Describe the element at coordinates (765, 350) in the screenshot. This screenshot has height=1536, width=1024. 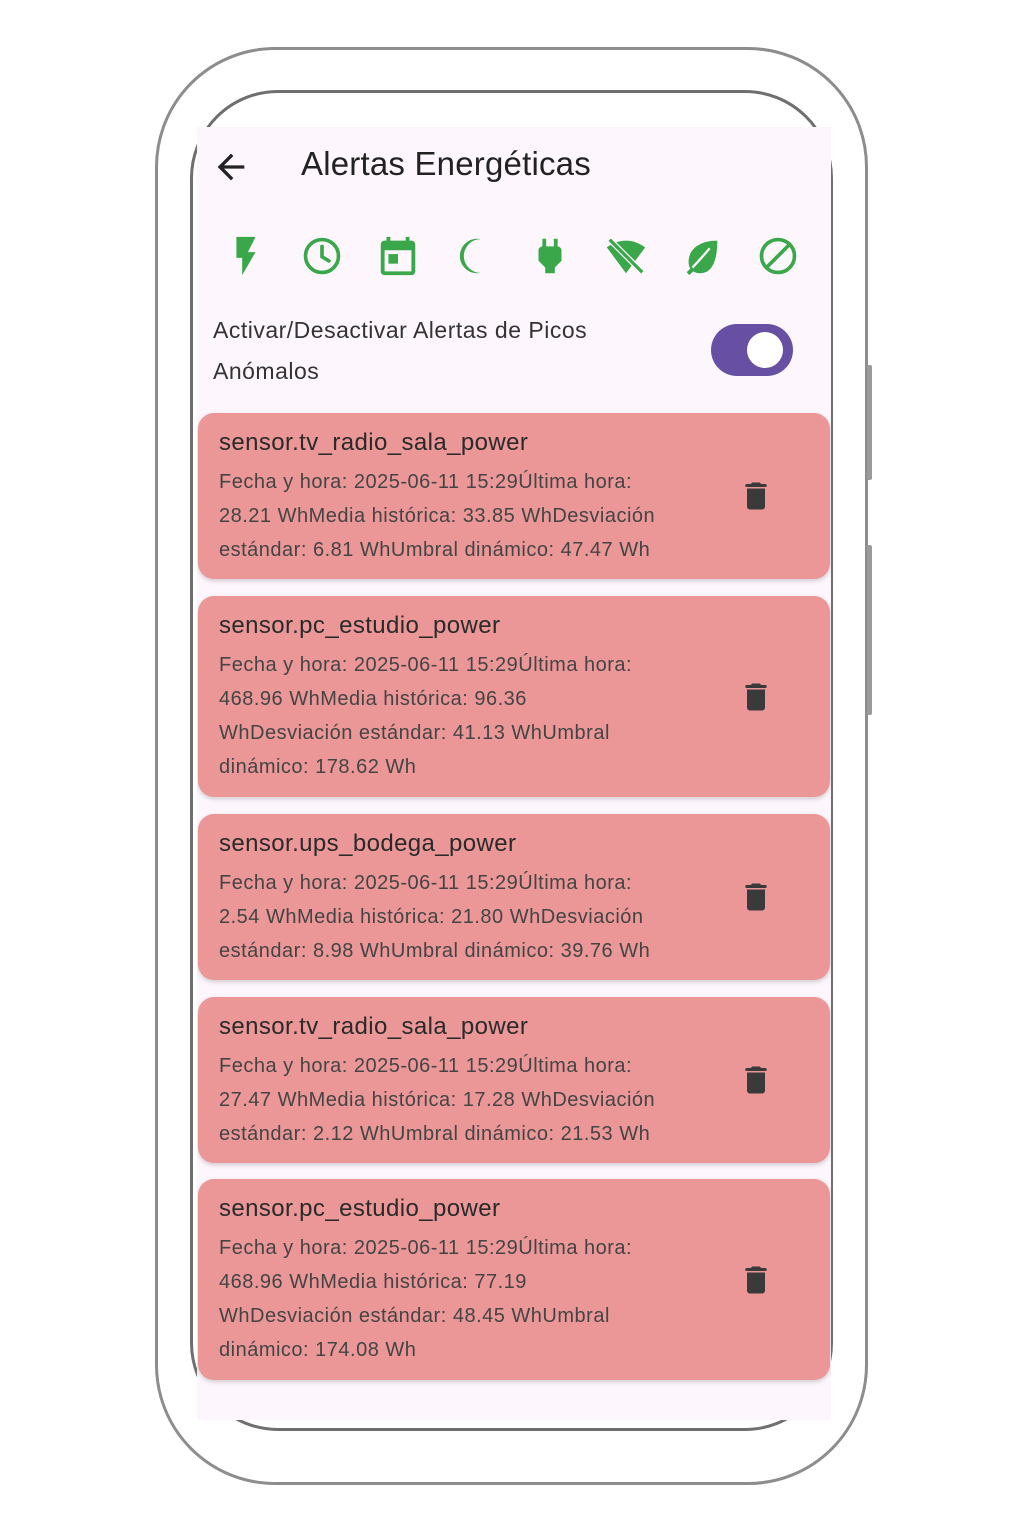
I see `switch-thumb` at that location.